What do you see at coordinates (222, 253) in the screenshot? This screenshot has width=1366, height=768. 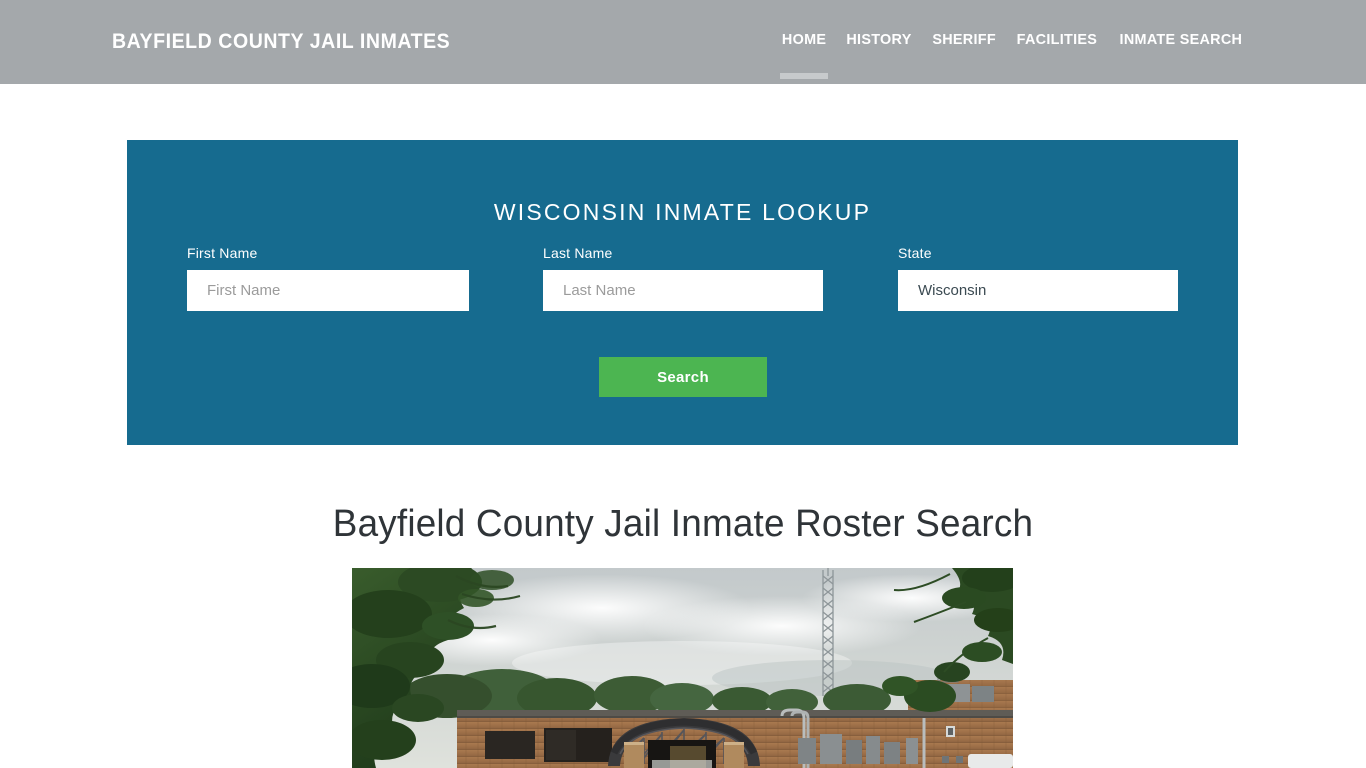 I see `first-name-label: First Name` at bounding box center [222, 253].